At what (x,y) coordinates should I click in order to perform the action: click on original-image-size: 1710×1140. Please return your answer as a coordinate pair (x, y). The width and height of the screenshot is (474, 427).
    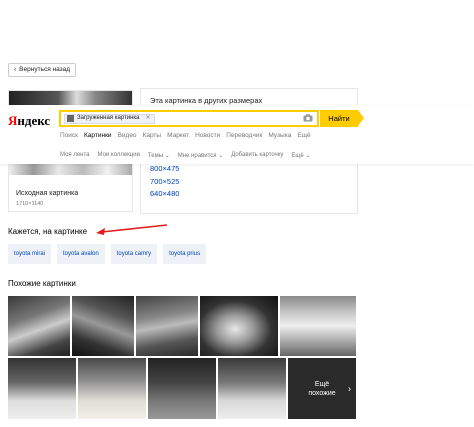
    Looking at the image, I should click on (30, 204).